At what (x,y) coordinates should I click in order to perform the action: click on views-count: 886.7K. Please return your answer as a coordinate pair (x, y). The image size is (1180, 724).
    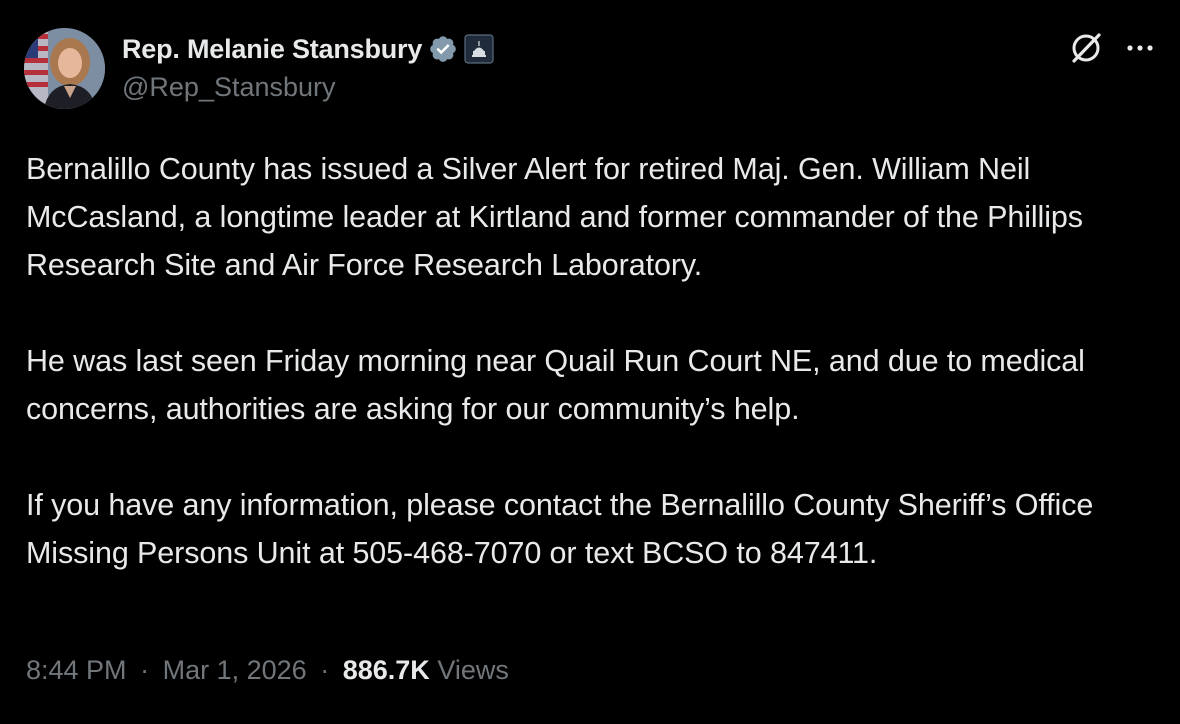
    Looking at the image, I should click on (386, 670).